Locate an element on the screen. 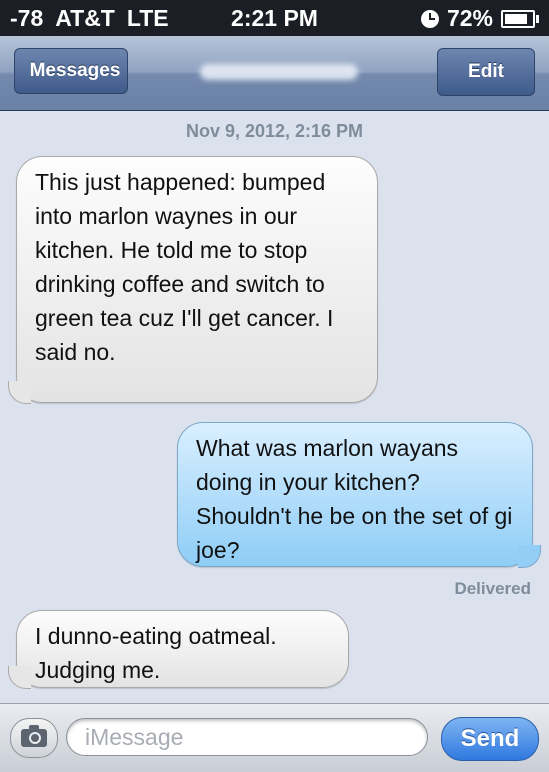 The width and height of the screenshot is (549, 772). message-text: I dunno-eating oatmeal. Judging me. is located at coordinates (156, 653).